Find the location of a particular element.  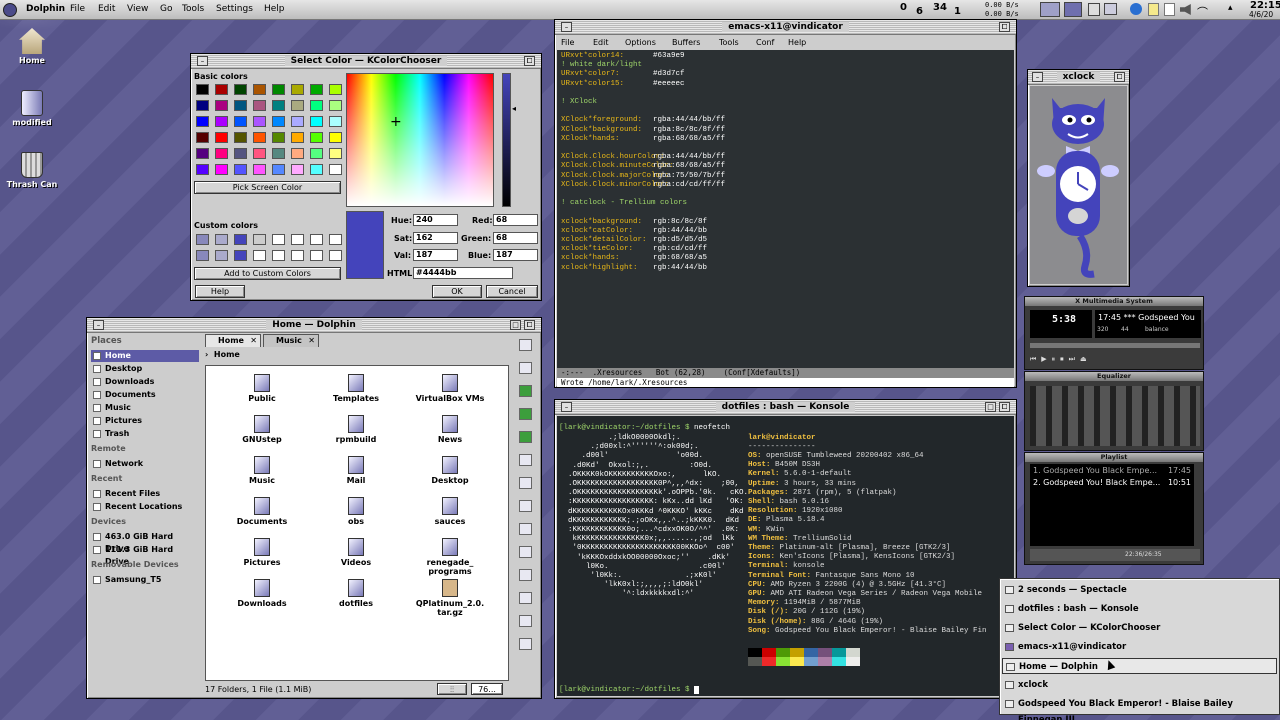

file-item: Pictures is located at coordinates (262, 552).